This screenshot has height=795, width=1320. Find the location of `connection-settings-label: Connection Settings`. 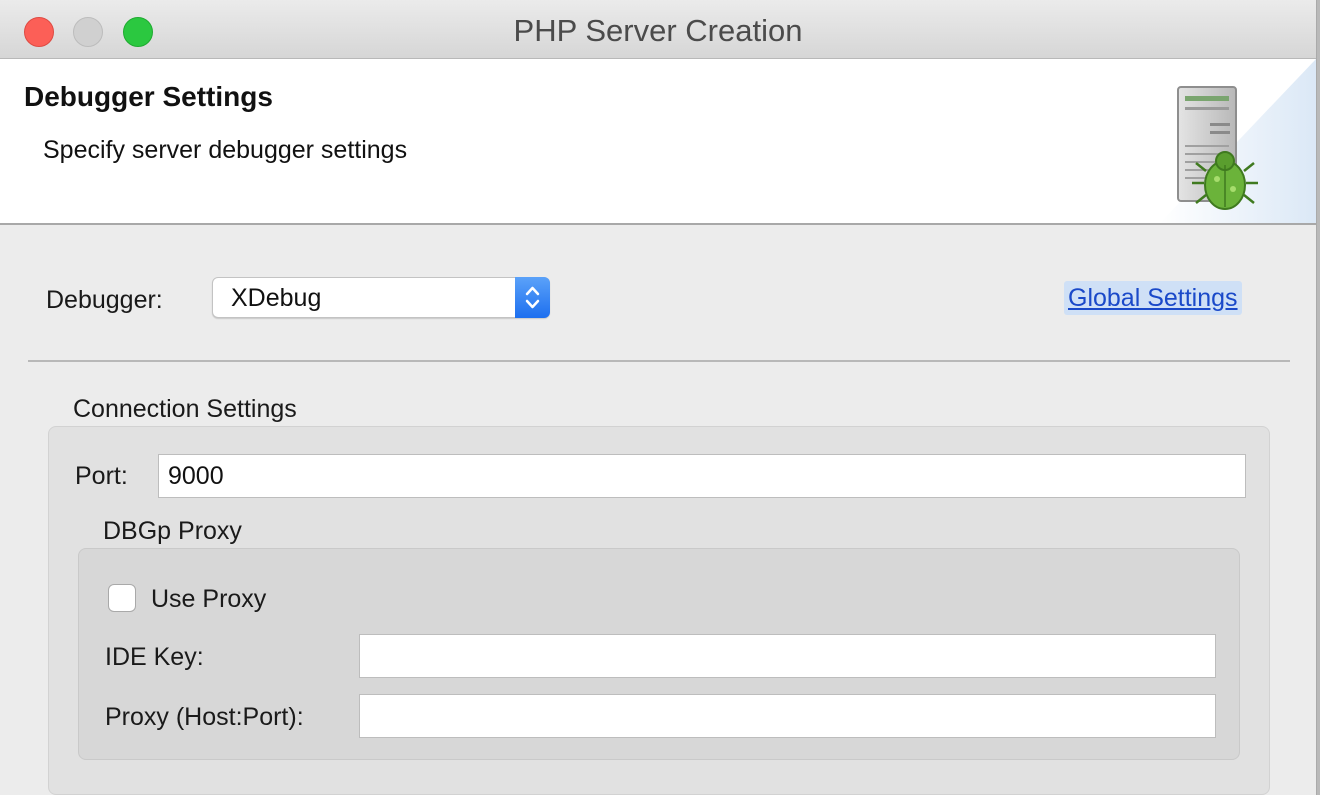

connection-settings-label: Connection Settings is located at coordinates (185, 409).